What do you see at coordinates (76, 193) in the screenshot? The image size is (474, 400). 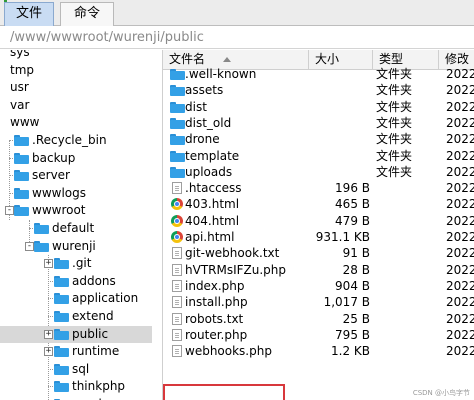 I see `tree-item-wwwlogs: wwwlogs` at bounding box center [76, 193].